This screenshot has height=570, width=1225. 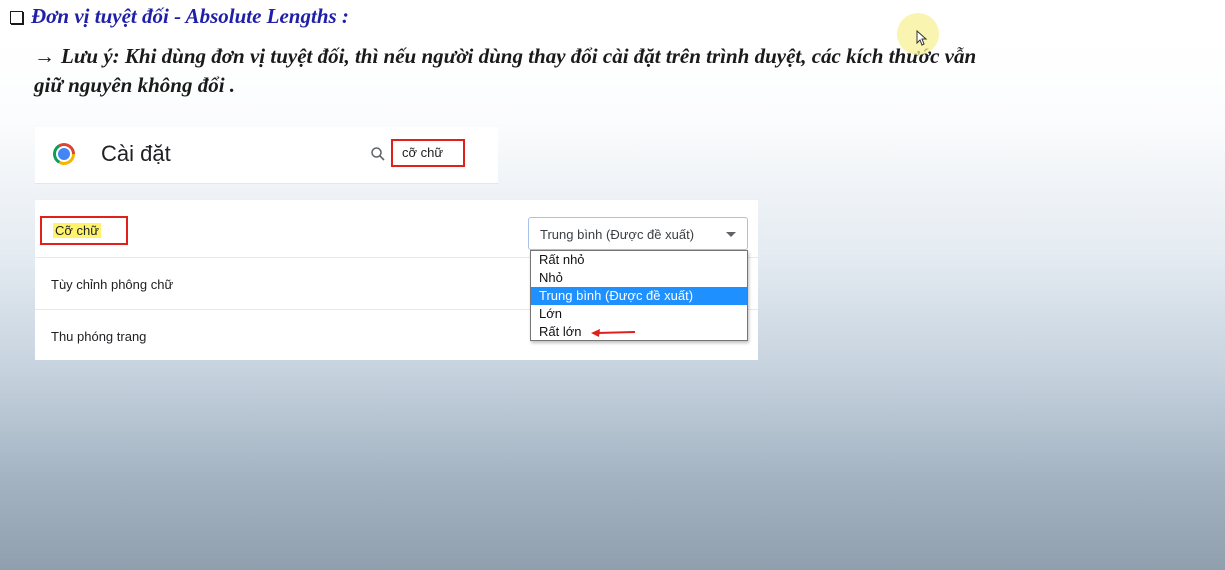 What do you see at coordinates (639, 260) in the screenshot?
I see `option-very-small: Rất nhỏ` at bounding box center [639, 260].